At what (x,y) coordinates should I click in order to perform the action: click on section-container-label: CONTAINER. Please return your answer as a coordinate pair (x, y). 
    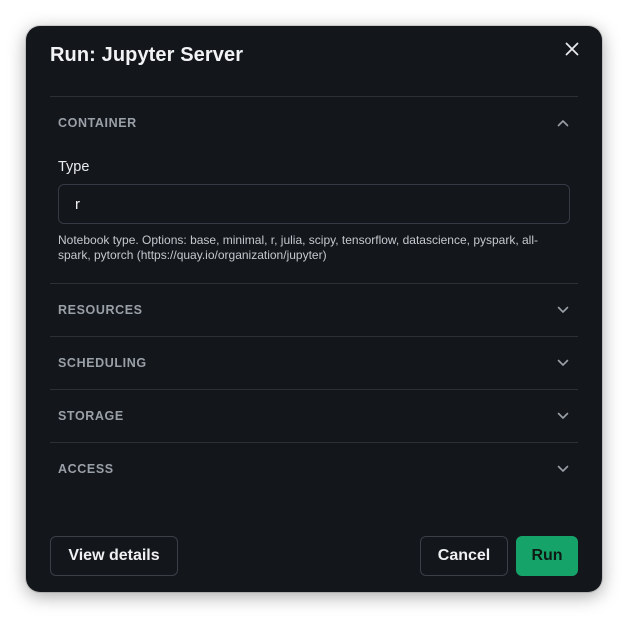
    Looking at the image, I should click on (97, 123).